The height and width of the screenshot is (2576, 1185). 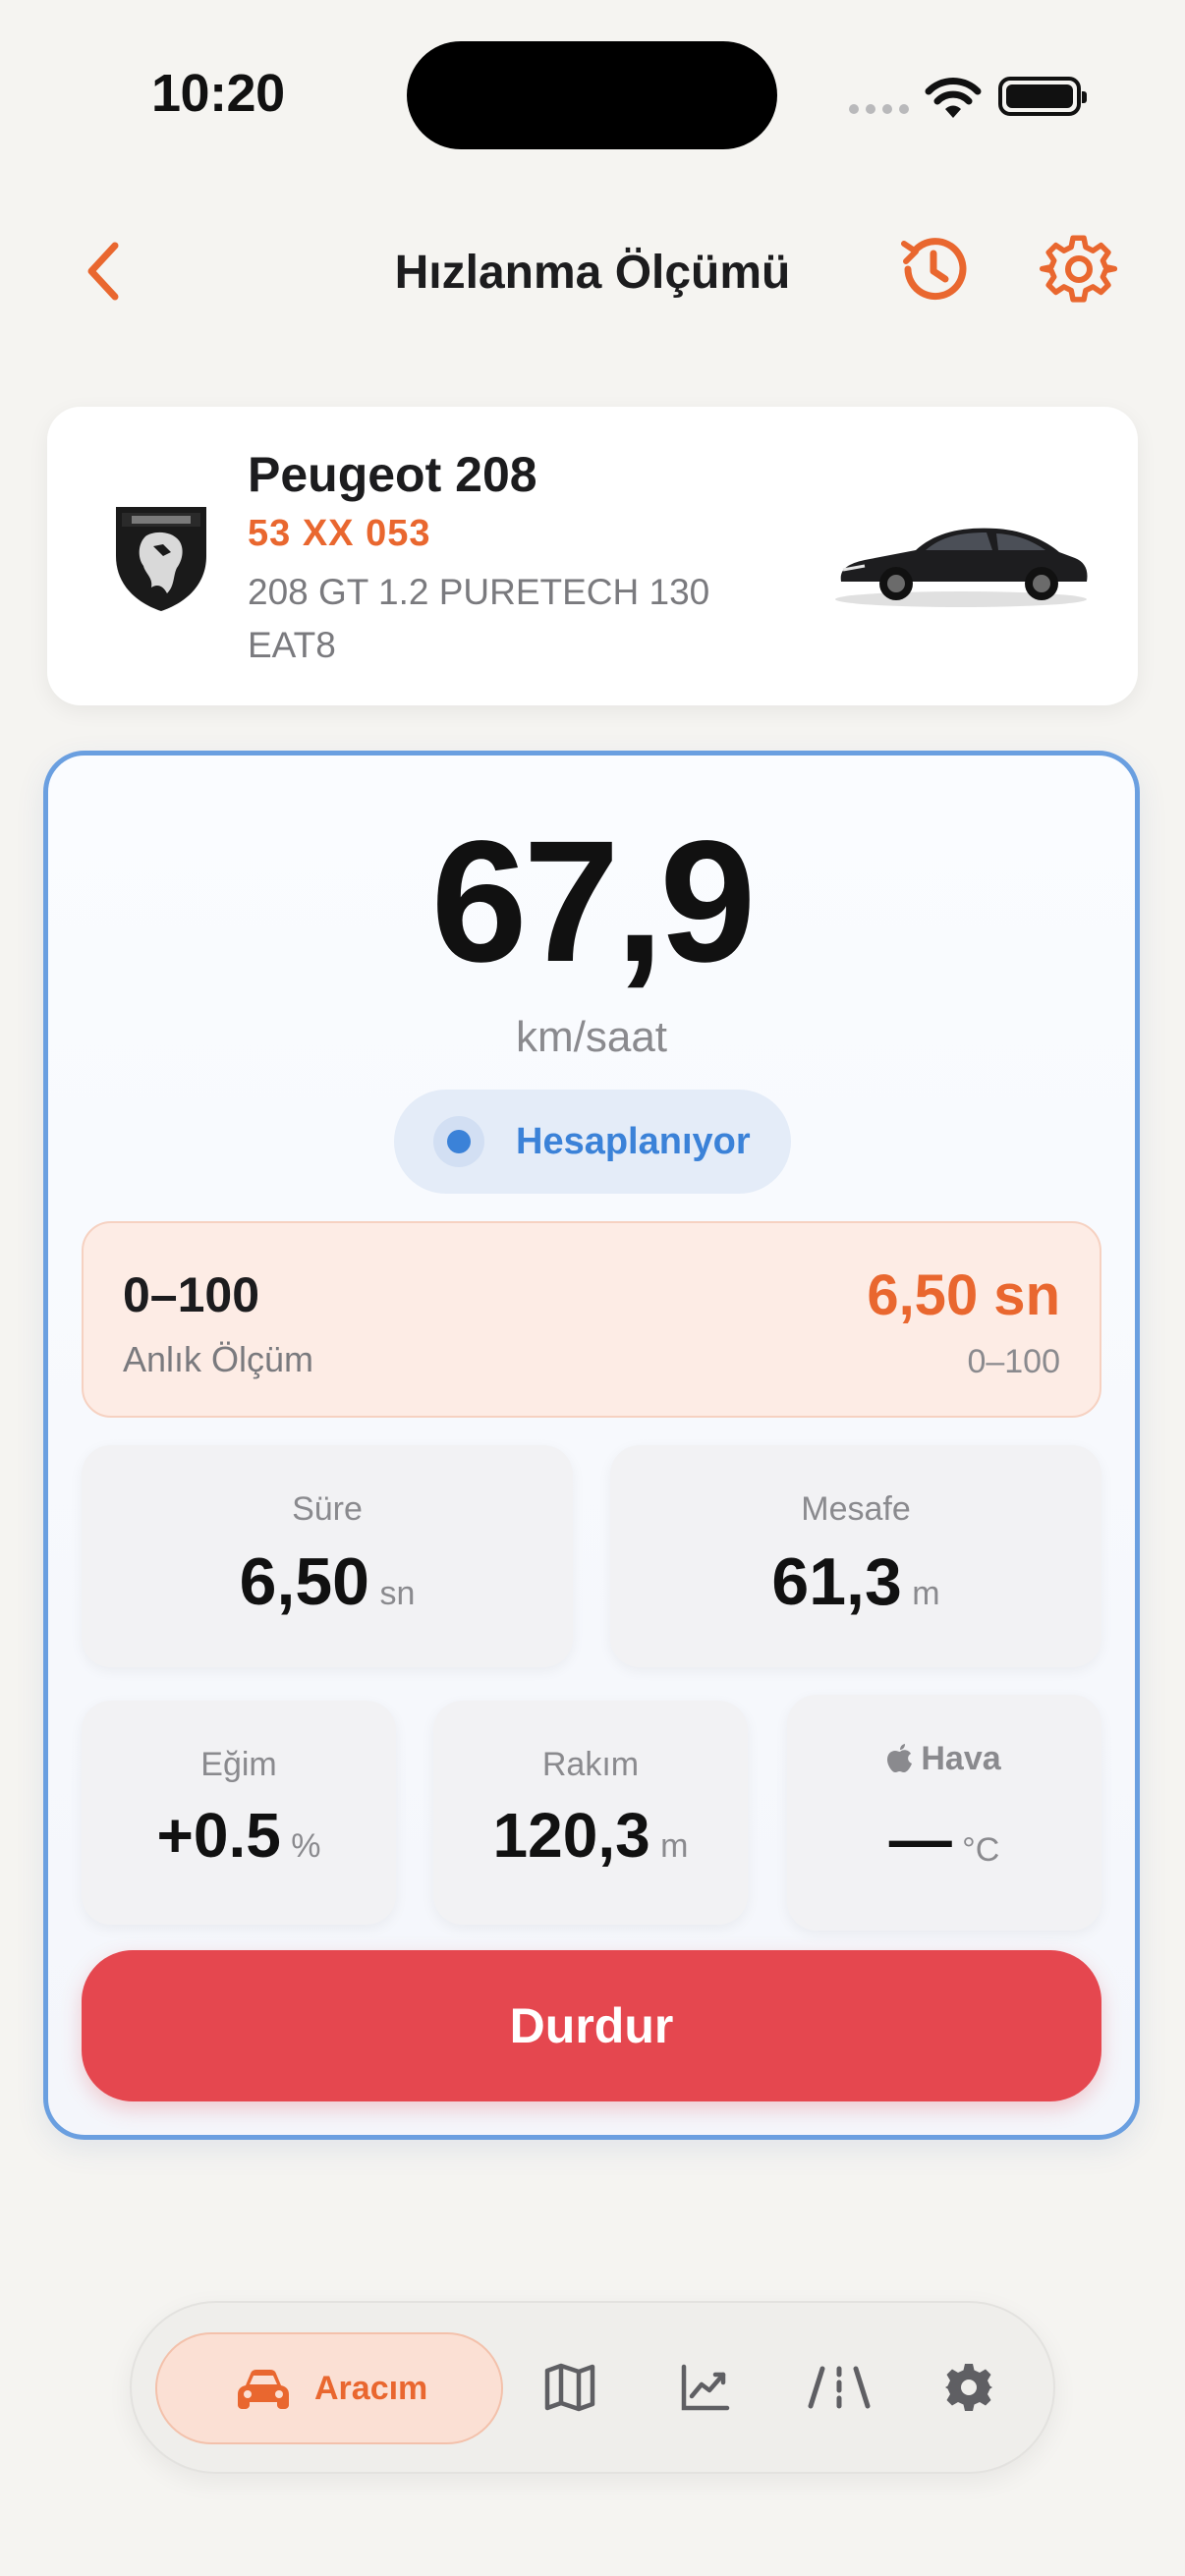 What do you see at coordinates (837, 1581) in the screenshot?
I see `distance-value: 61,3` at bounding box center [837, 1581].